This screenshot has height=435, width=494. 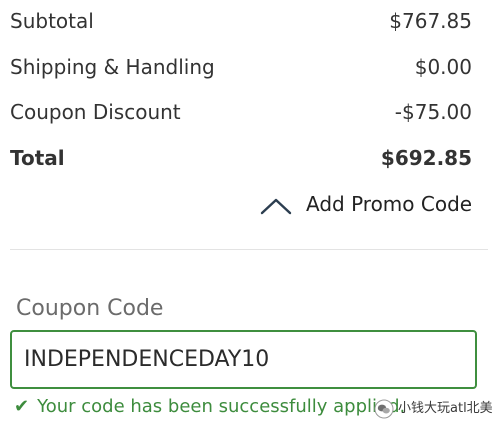 I want to click on check-icon: ✔, so click(x=22, y=406).